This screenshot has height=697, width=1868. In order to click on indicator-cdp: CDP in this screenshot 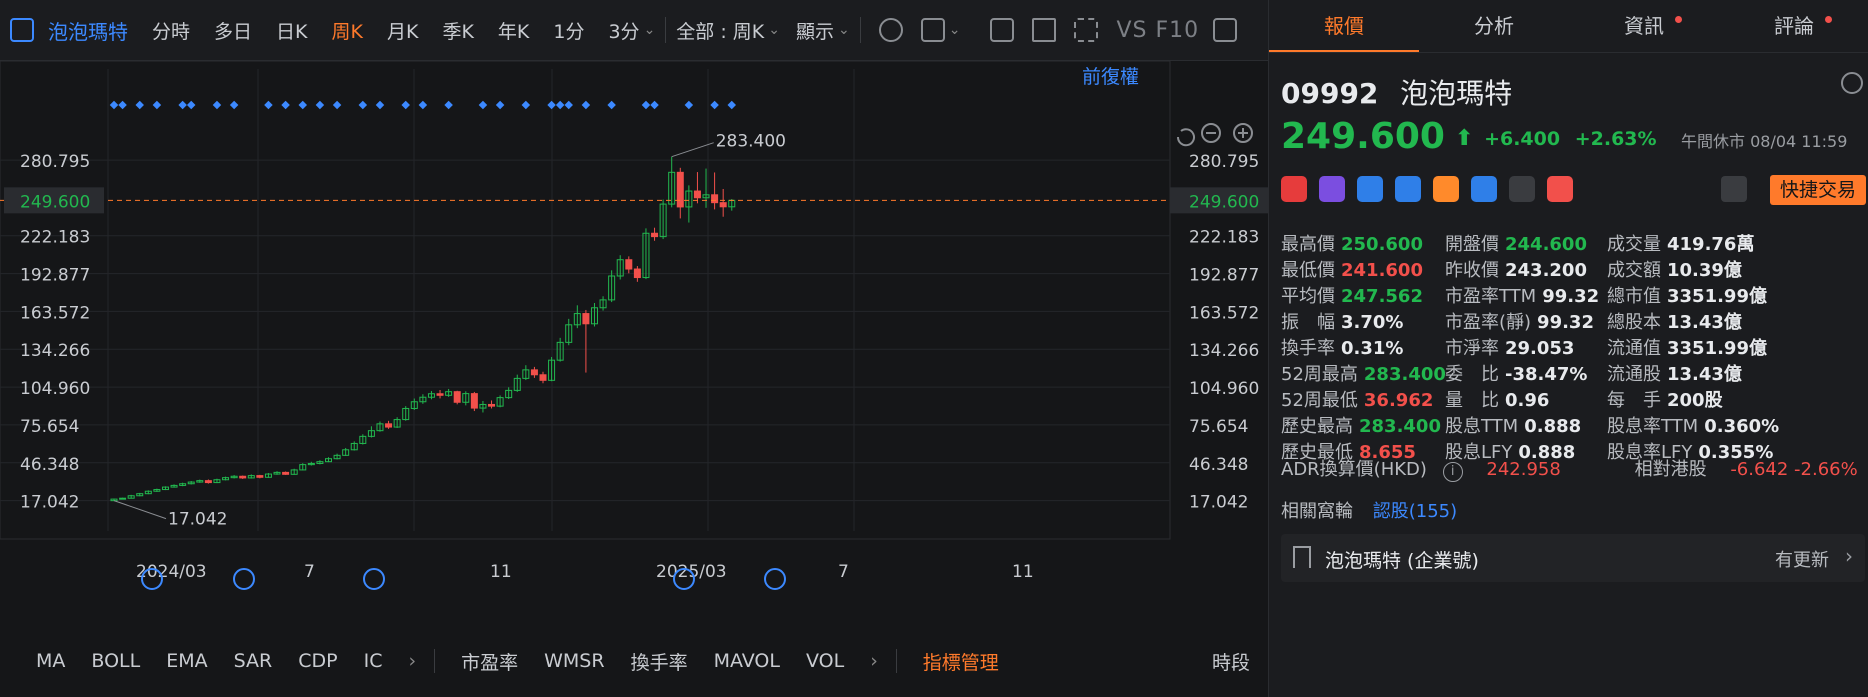, I will do `click(317, 661)`.